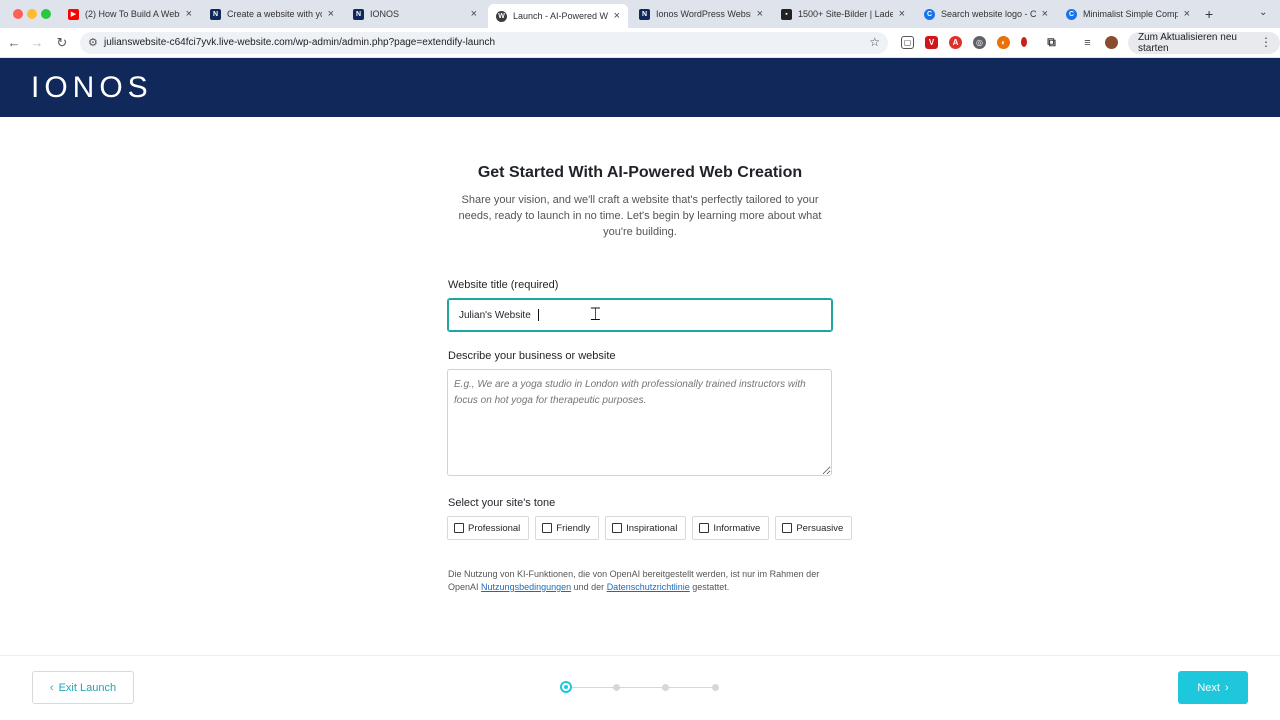  What do you see at coordinates (18, 14) in the screenshot?
I see `close-window-button` at bounding box center [18, 14].